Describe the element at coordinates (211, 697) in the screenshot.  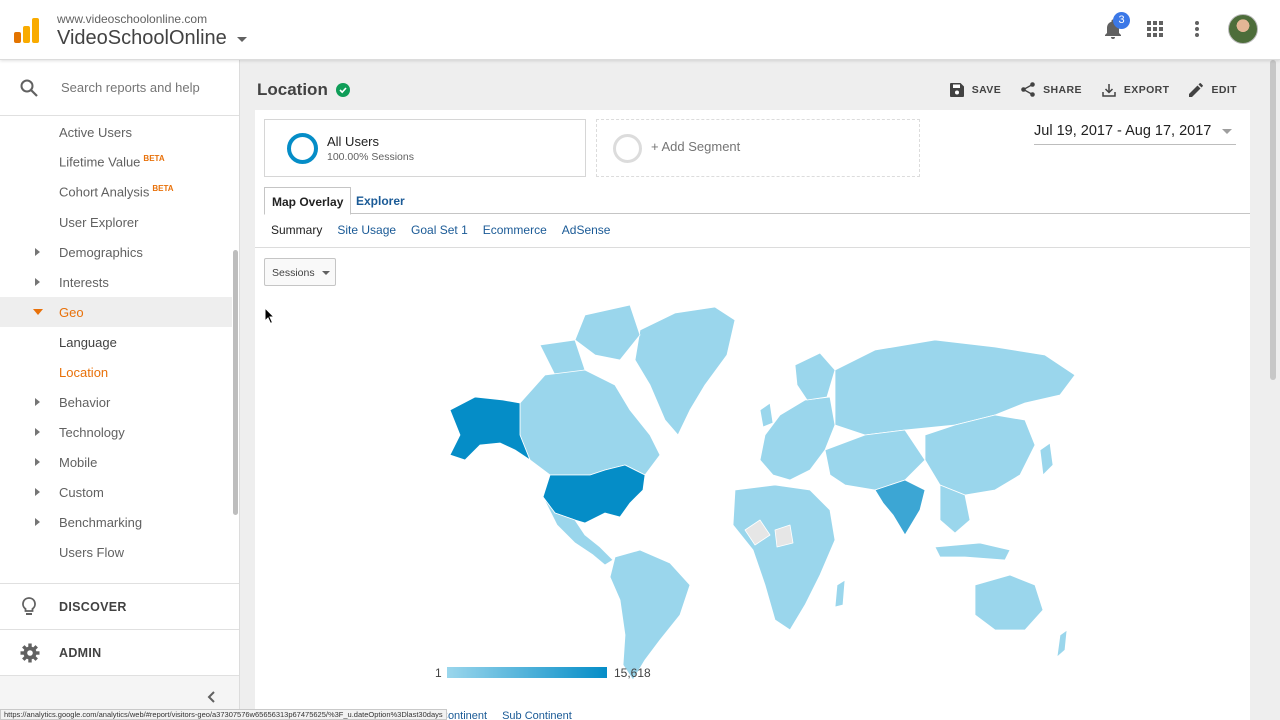
I see `chevron-left-icon` at that location.